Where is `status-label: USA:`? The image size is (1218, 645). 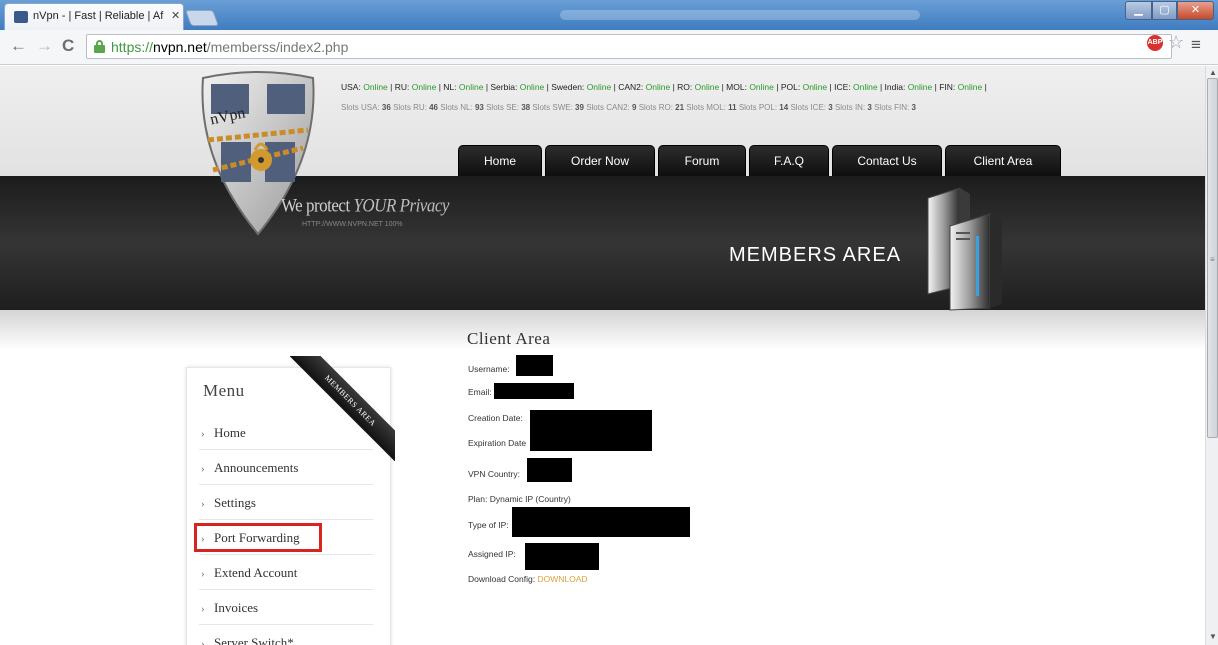 status-label: USA: is located at coordinates (351, 87).